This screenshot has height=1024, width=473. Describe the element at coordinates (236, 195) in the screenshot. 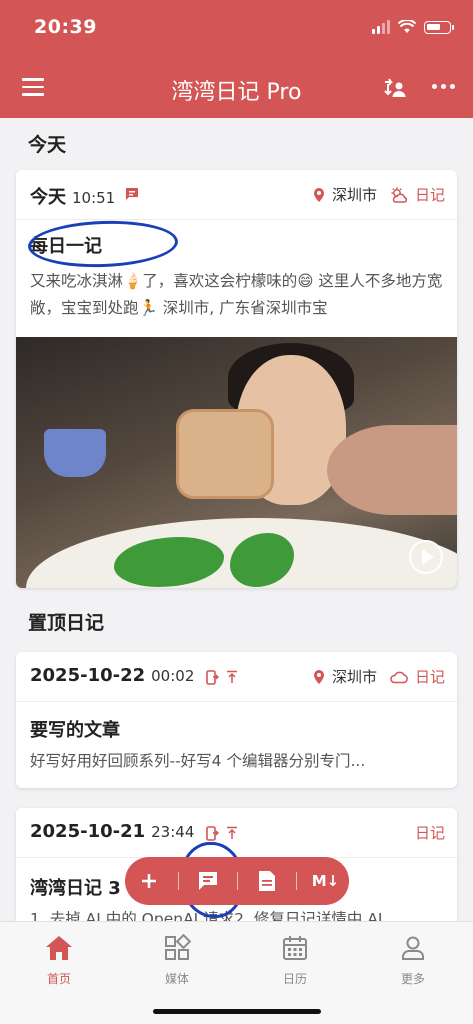

I see `card-header: 今天 10:51 深圳市 日记` at that location.